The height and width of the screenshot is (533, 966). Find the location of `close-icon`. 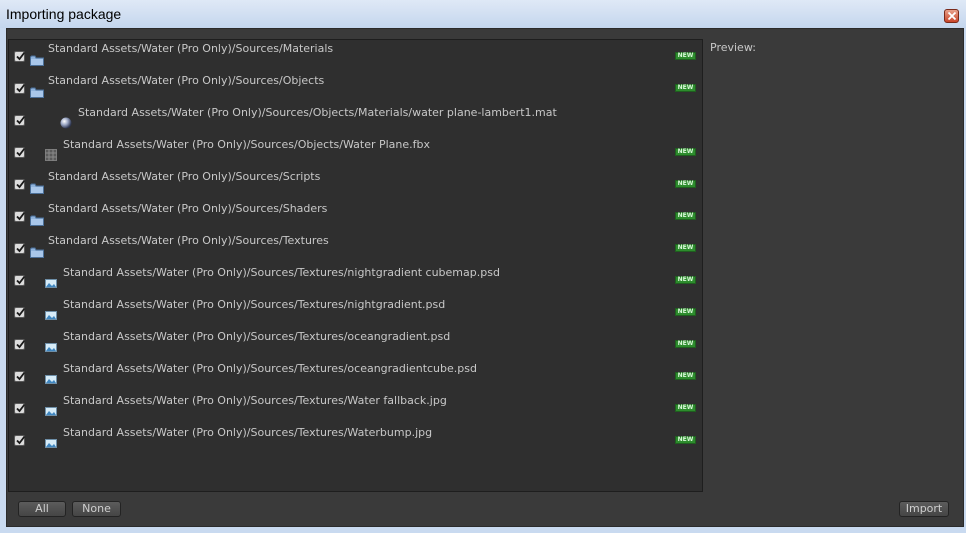

close-icon is located at coordinates (952, 16).